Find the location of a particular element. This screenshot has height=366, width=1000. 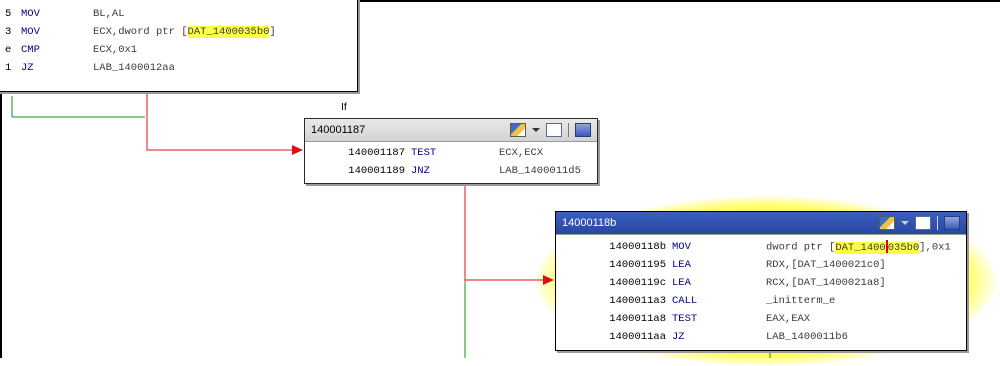

row-address: 1400011aa is located at coordinates (637, 337).